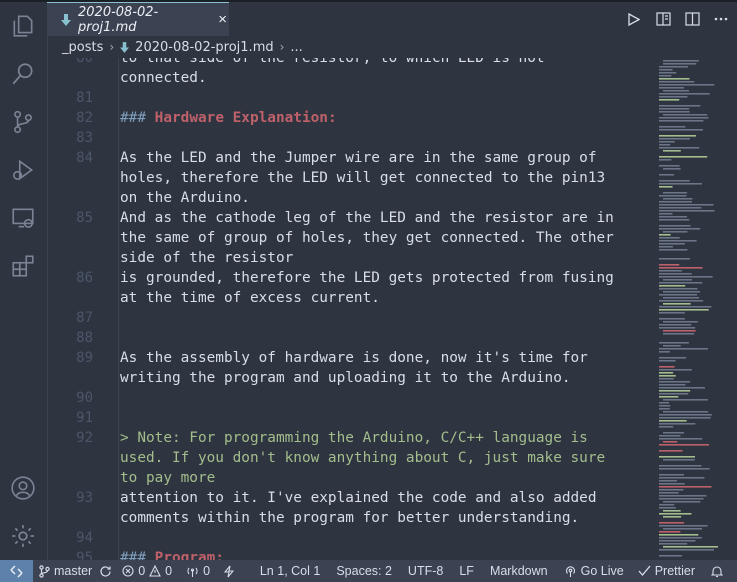 Image resolution: width=737 pixels, height=582 pixels. Describe the element at coordinates (343, 398) in the screenshot. I see `code-line: 90` at that location.